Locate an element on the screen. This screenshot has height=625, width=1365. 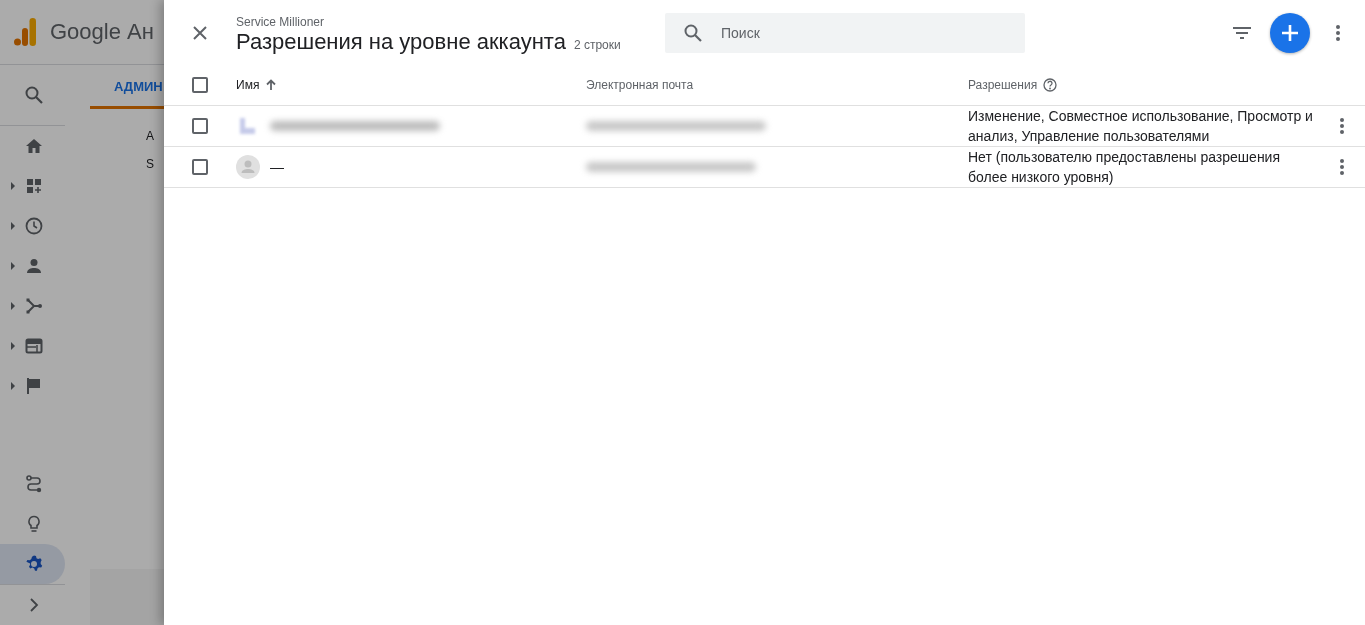
section-label: S is located at coordinates (150, 164).